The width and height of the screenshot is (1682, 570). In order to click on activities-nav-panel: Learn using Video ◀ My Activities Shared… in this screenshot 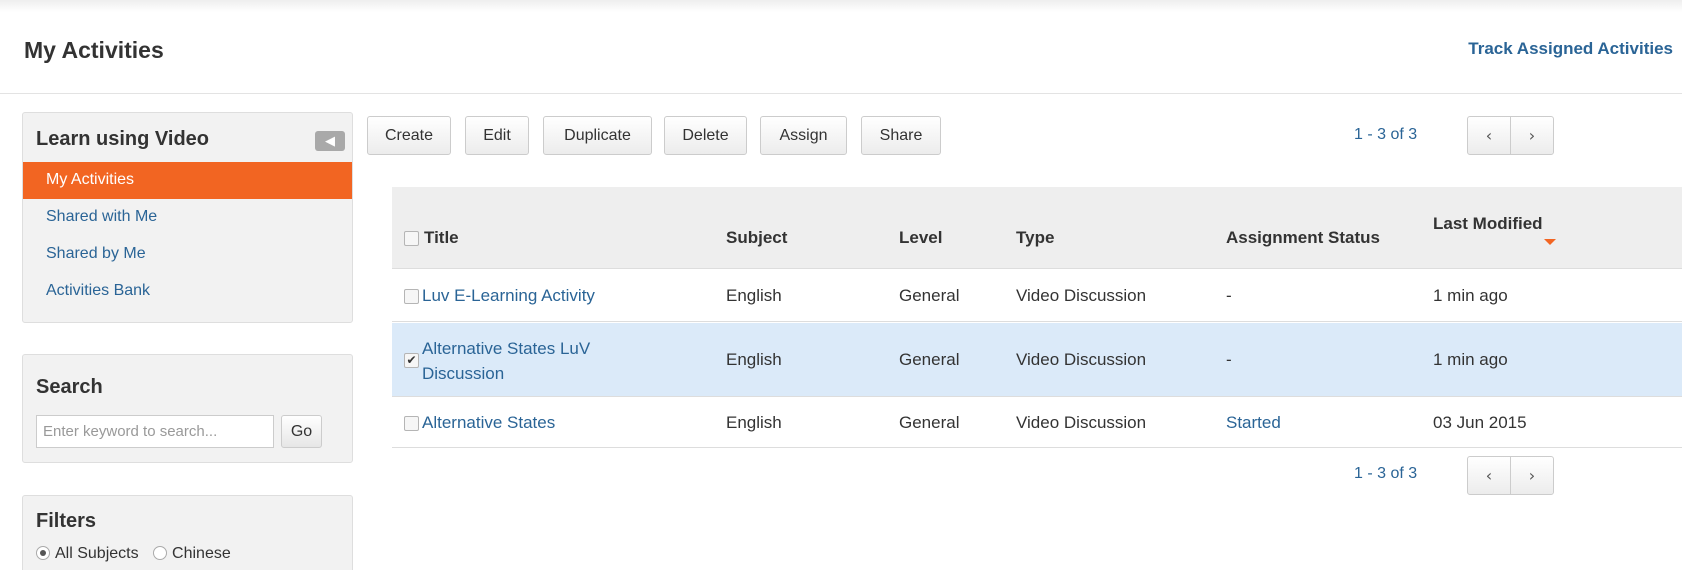, I will do `click(187, 217)`.